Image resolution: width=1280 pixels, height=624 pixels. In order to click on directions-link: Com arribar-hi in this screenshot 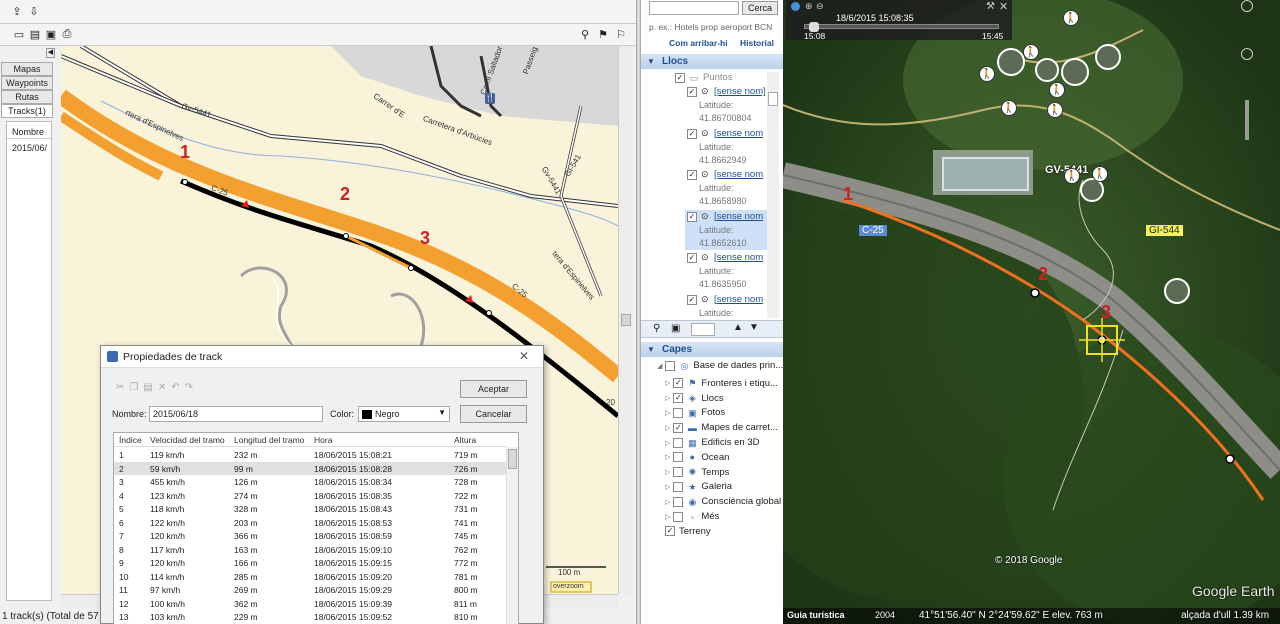, I will do `click(698, 43)`.